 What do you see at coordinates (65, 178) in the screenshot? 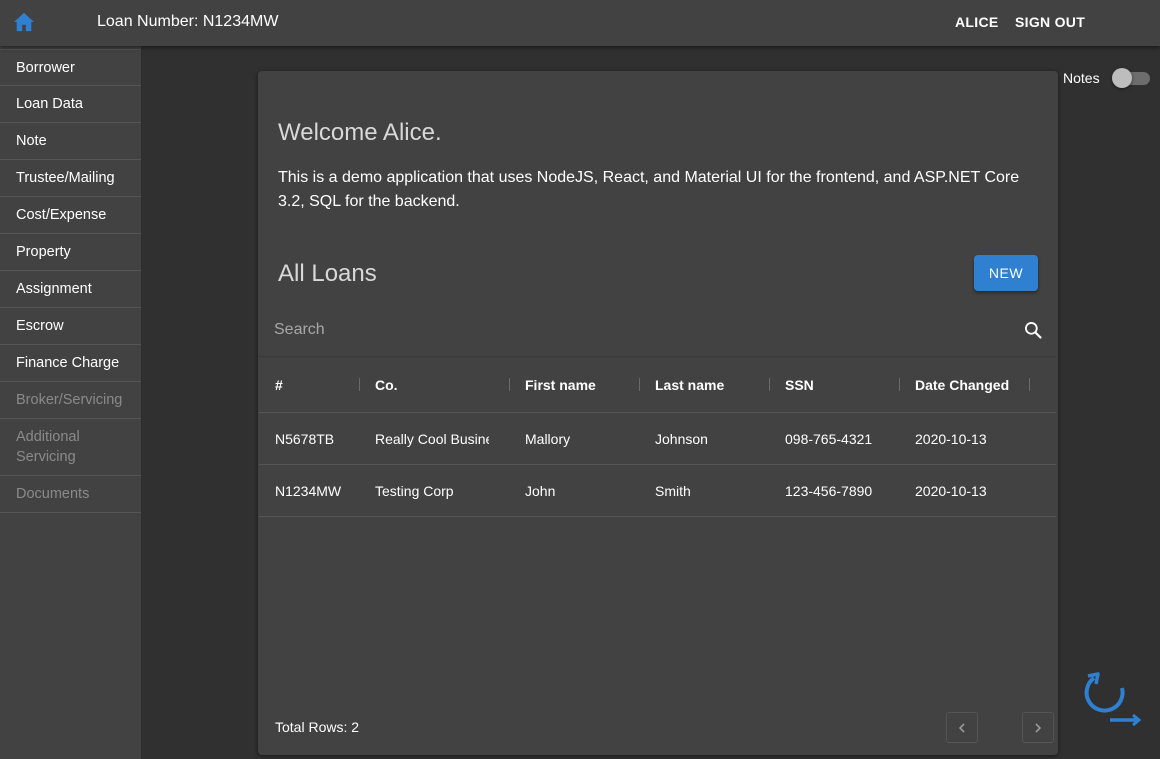
I see `sidebar-item-label: Trustee/Mailing` at bounding box center [65, 178].